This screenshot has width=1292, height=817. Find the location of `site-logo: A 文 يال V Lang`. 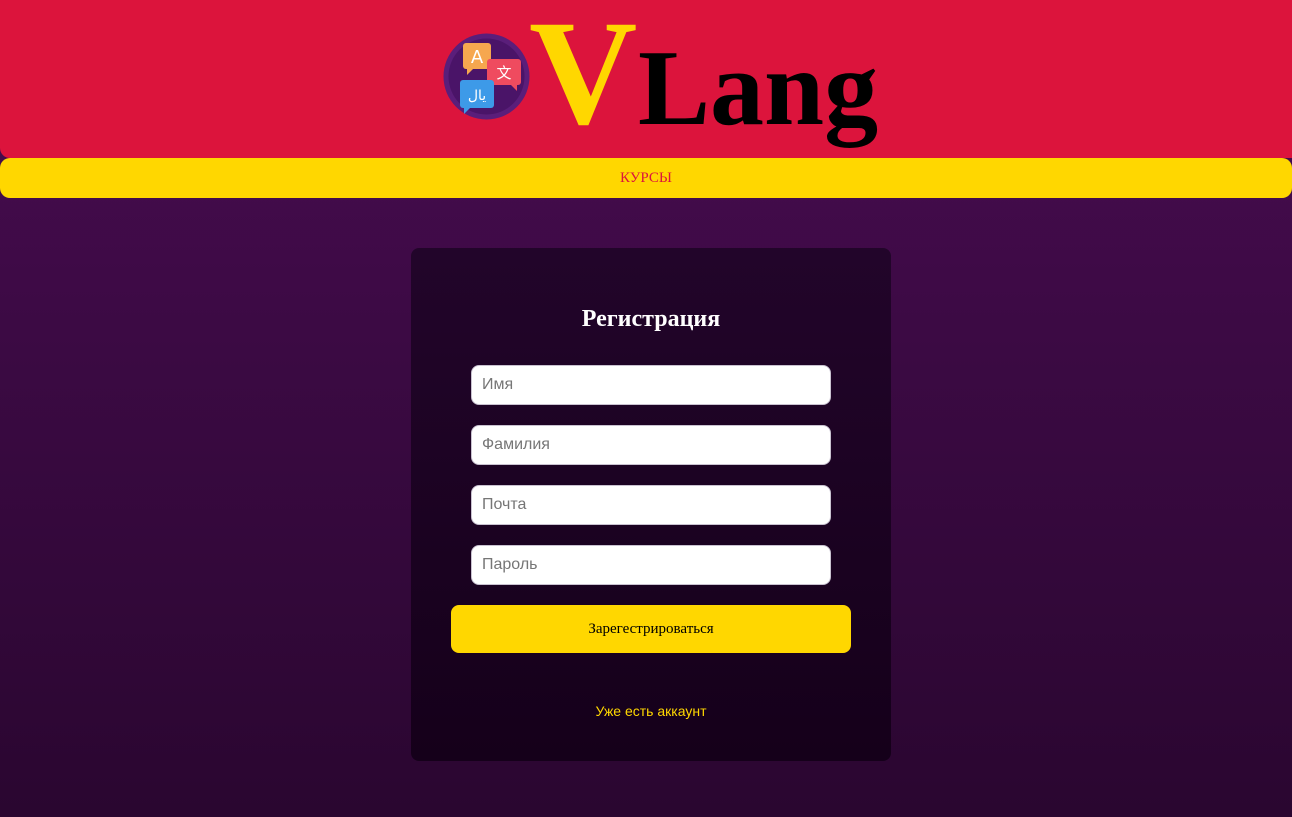

site-logo: A 文 يال V Lang is located at coordinates (659, 79).